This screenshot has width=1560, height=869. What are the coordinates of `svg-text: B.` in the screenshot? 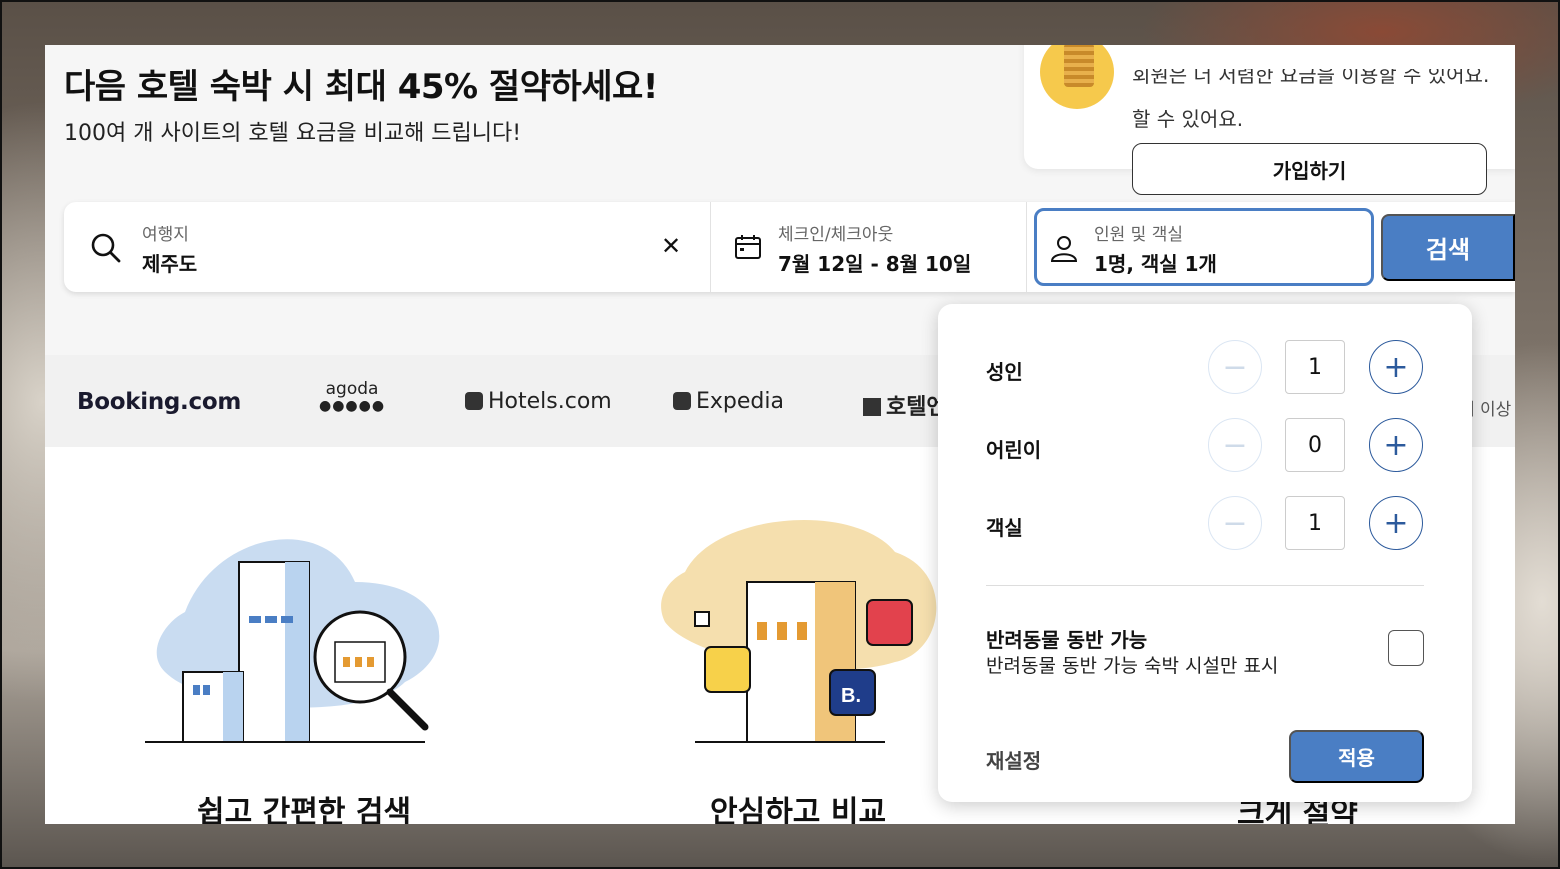 It's located at (851, 696).